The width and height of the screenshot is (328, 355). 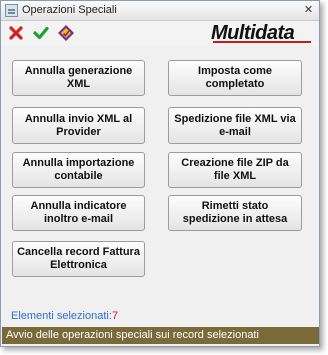 What do you see at coordinates (61, 316) in the screenshot?
I see `selected-items-label: Elementi selezionati:` at bounding box center [61, 316].